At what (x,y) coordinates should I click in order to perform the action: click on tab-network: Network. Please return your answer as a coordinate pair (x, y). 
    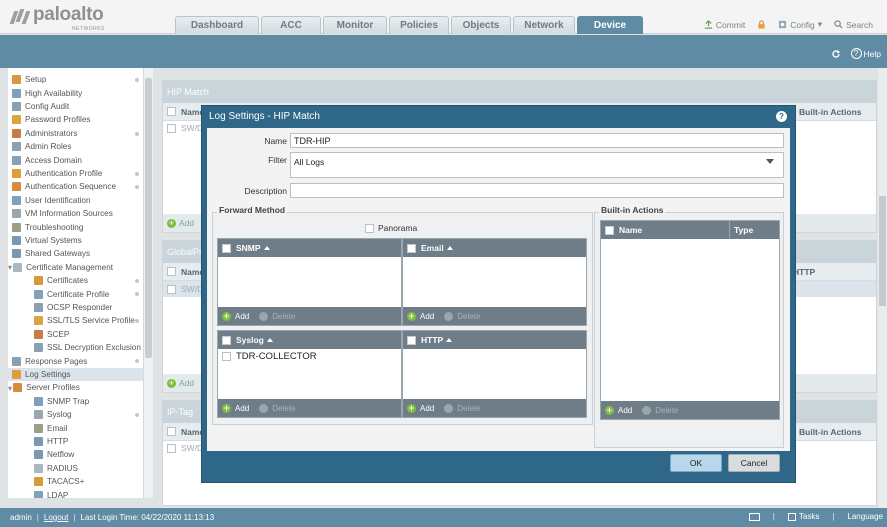
    Looking at the image, I should click on (544, 25).